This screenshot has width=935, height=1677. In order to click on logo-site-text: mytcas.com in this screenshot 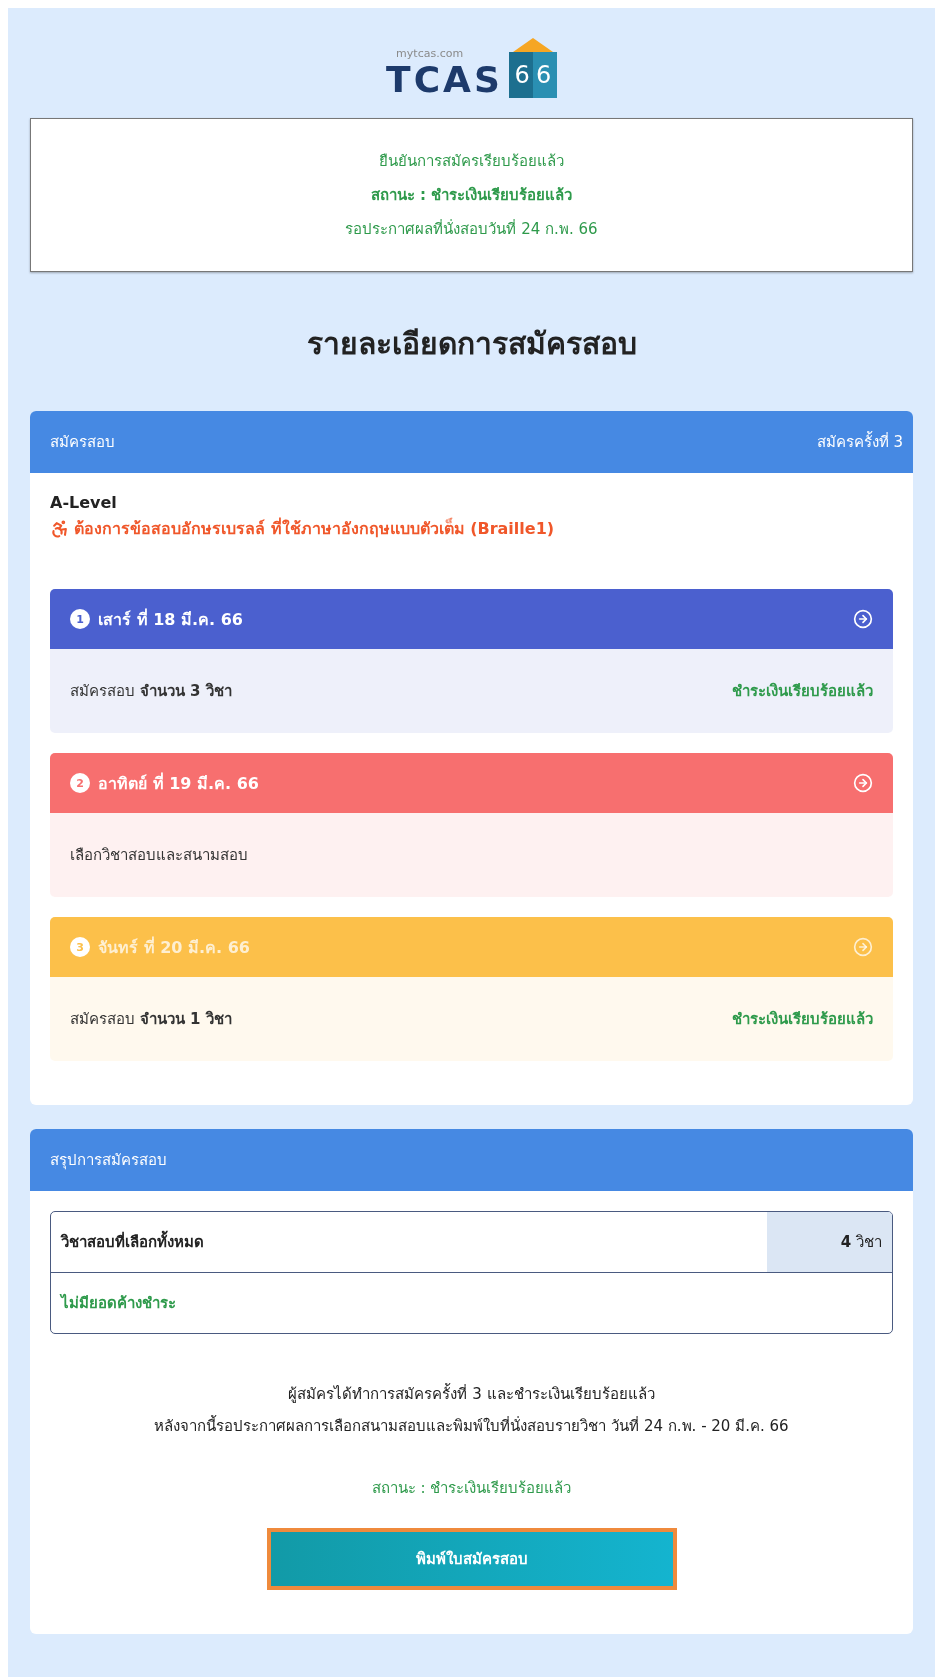, I will do `click(430, 53)`.